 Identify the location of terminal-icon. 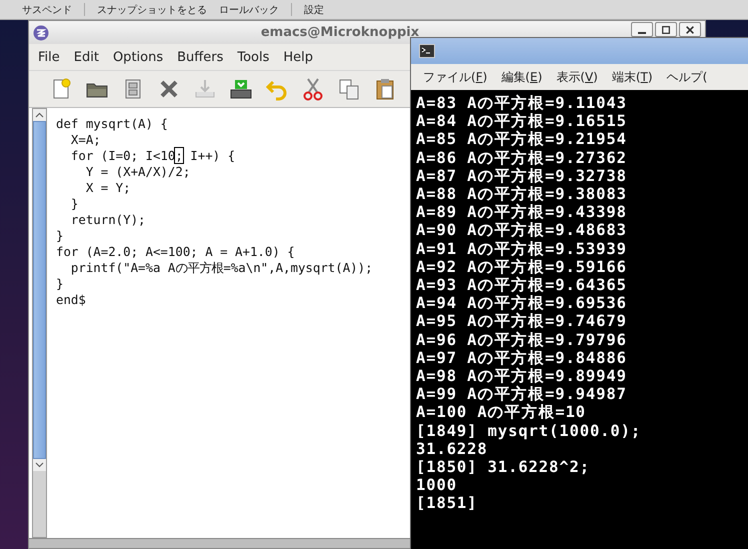
(427, 51).